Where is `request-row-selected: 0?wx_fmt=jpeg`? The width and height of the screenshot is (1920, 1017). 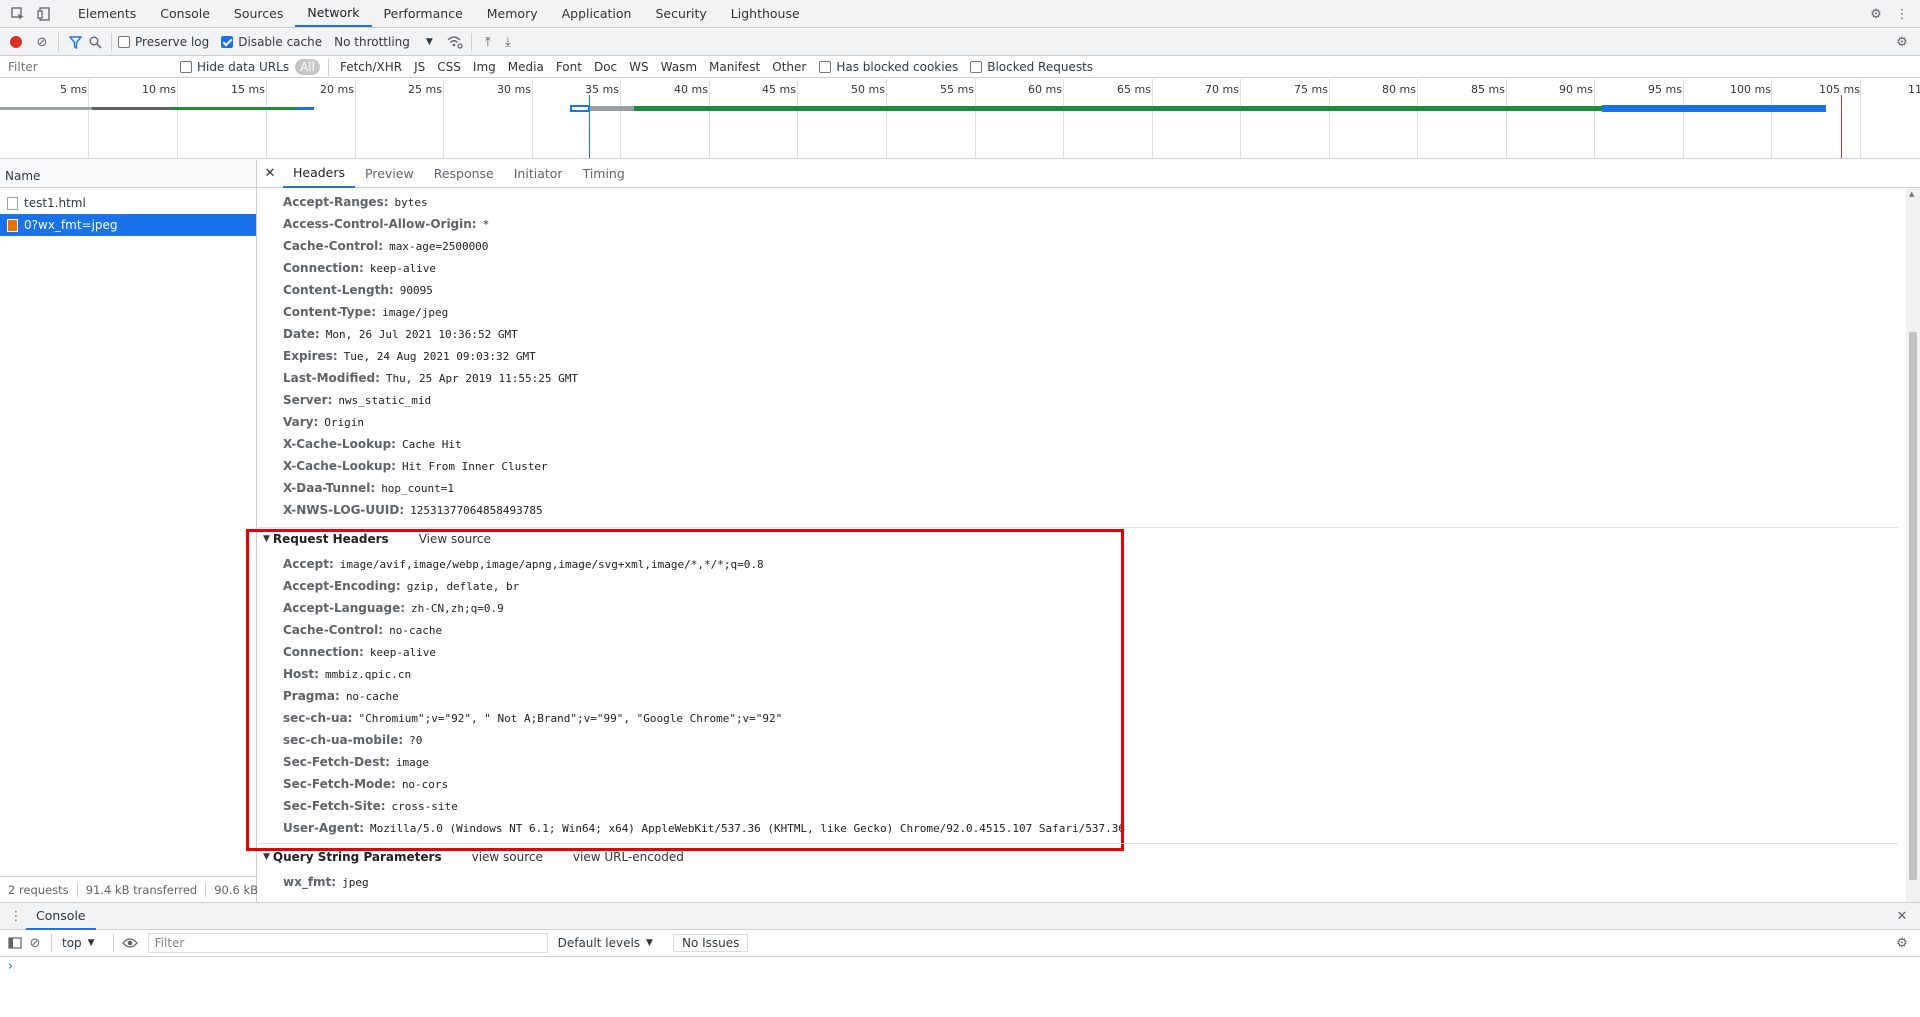
request-row-selected: 0?wx_fmt=jpeg is located at coordinates (128, 225).